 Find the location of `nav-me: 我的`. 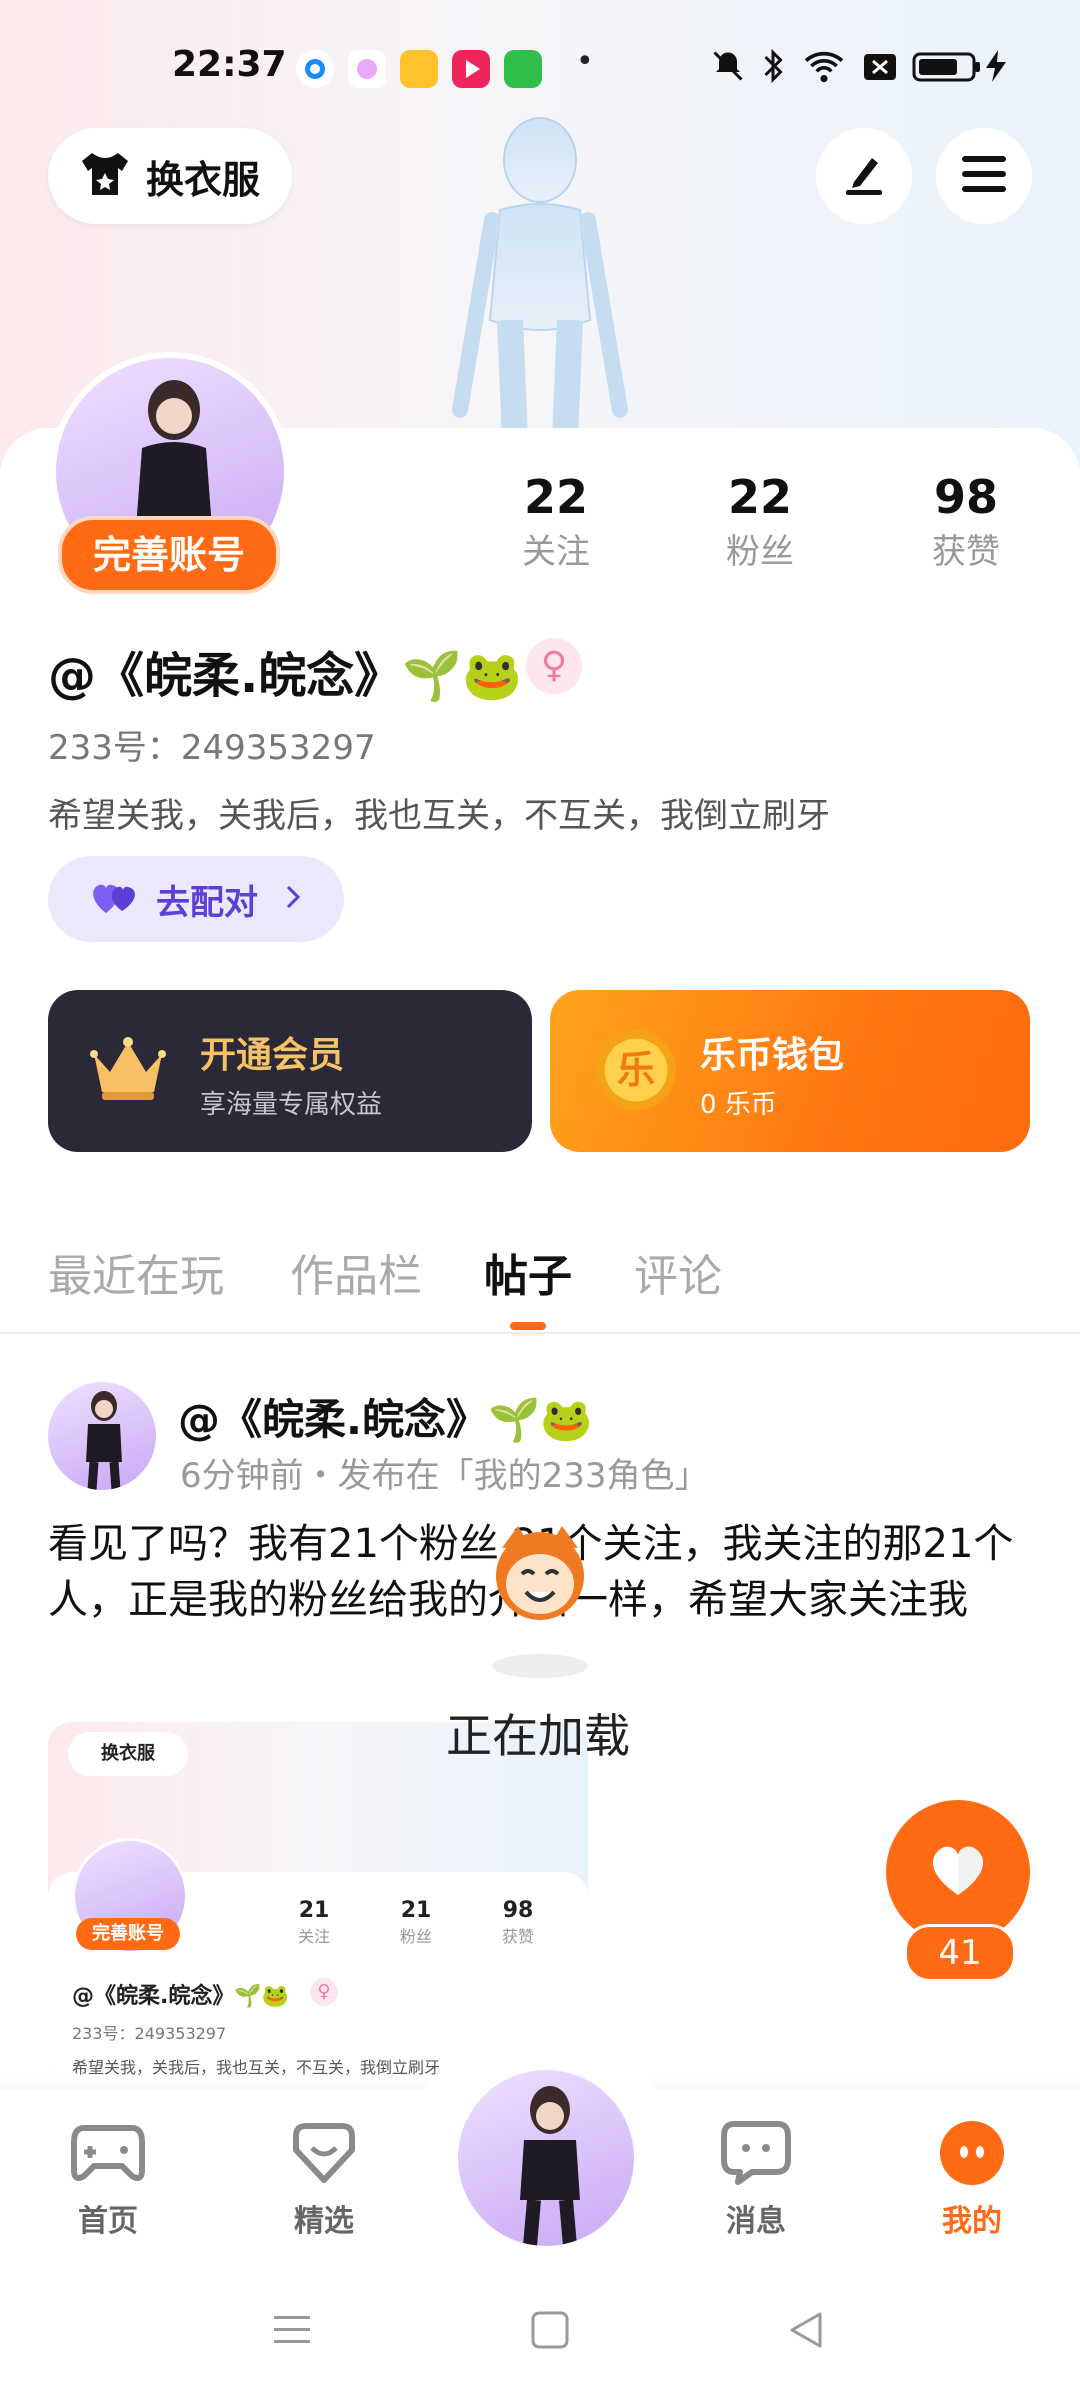

nav-me: 我的 is located at coordinates (972, 2180).